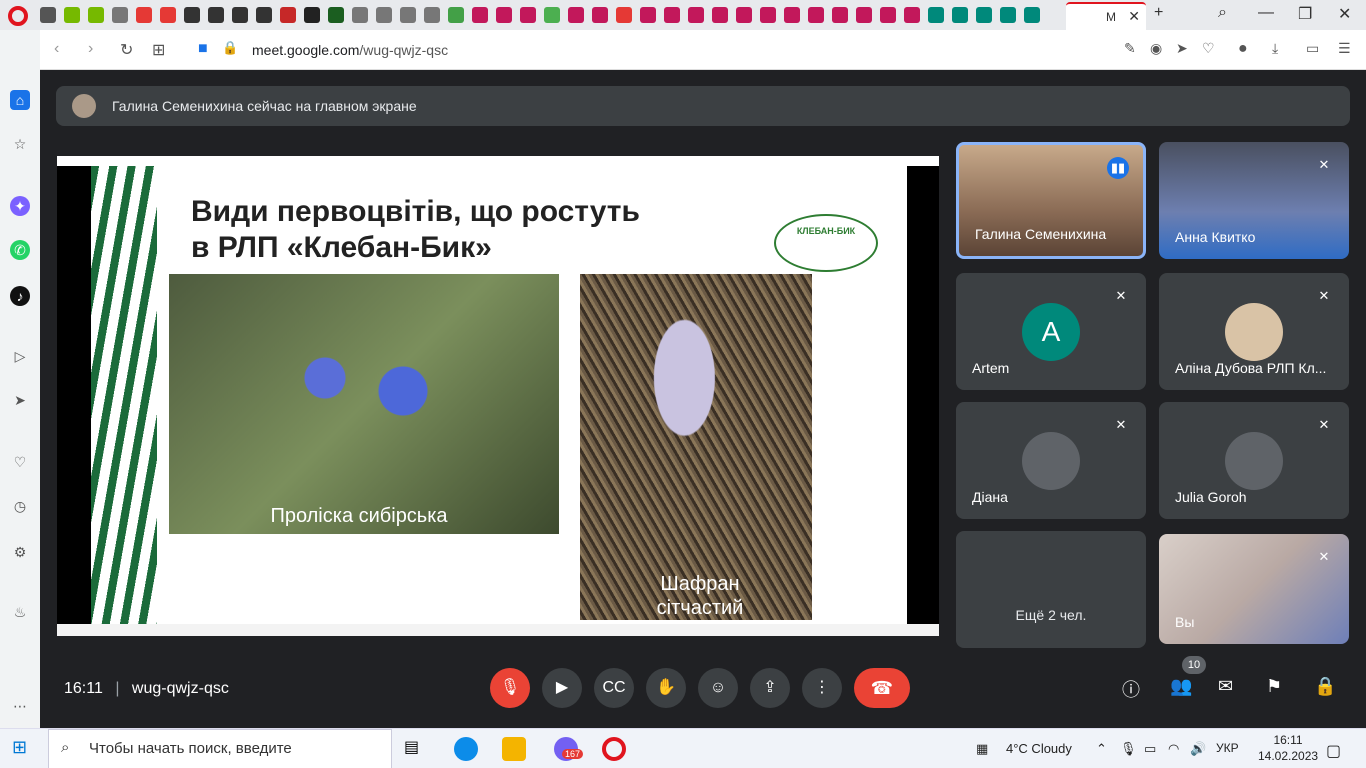  I want to click on participant-tile: ✕ Діана, so click(1051, 460).